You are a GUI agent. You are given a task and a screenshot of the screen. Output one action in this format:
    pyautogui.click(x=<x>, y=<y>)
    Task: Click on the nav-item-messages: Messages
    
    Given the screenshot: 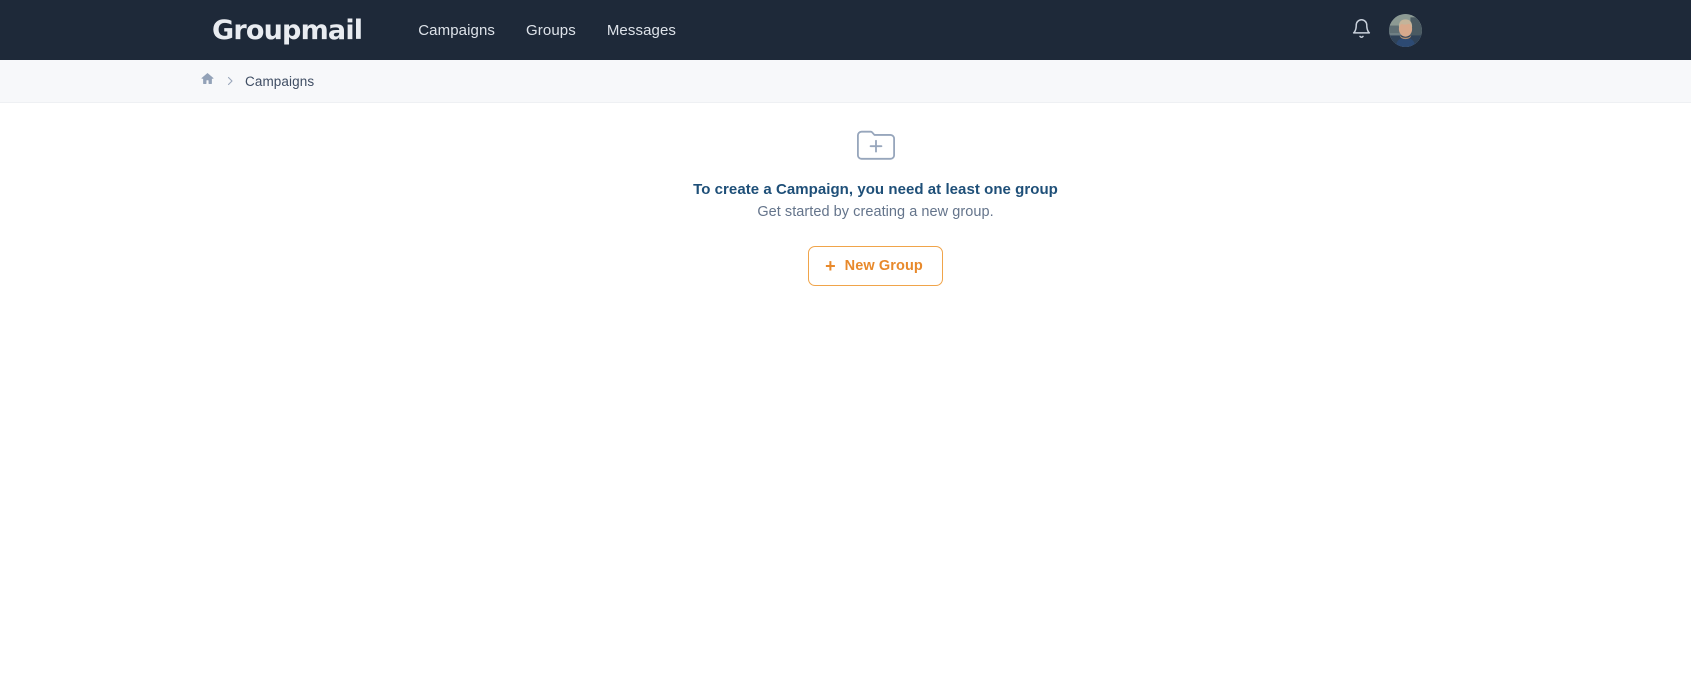 What is the action you would take?
    pyautogui.click(x=641, y=30)
    